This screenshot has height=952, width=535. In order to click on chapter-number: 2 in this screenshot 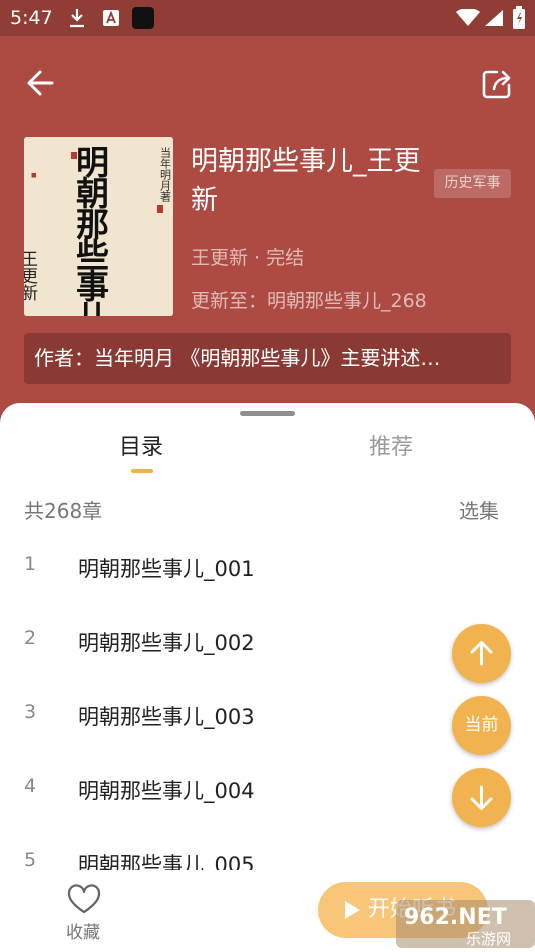, I will do `click(30, 638)`.